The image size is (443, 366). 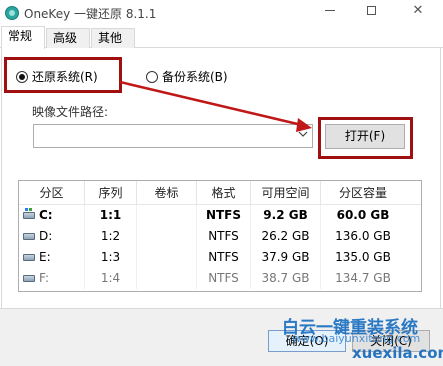 I want to click on free-space-cell: 9.2 GB, so click(x=286, y=215).